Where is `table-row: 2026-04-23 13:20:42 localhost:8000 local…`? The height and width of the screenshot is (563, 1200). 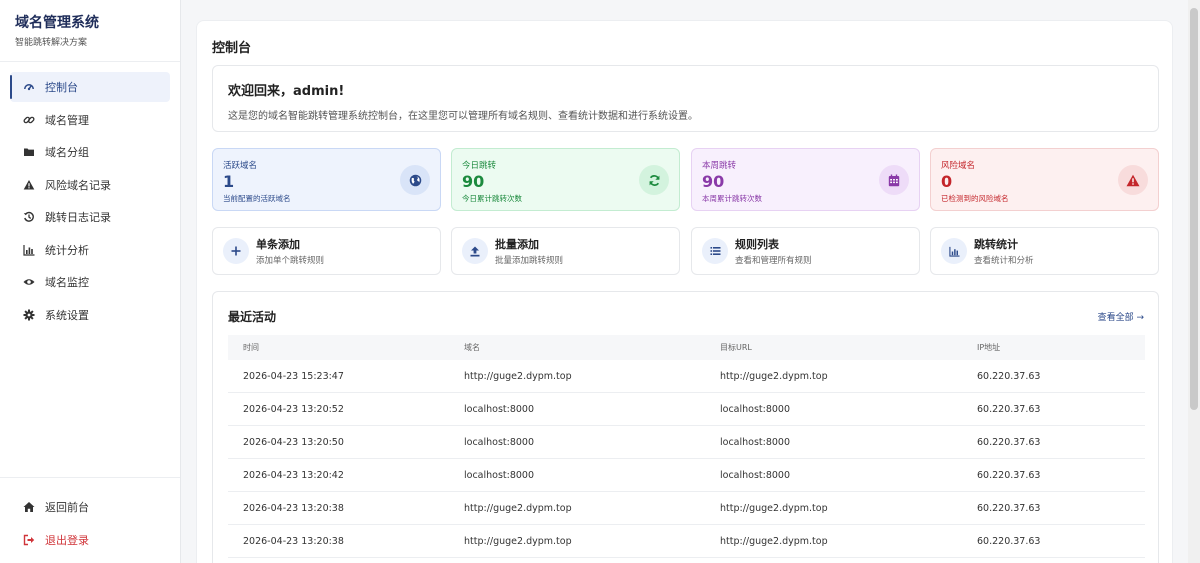 table-row: 2026-04-23 13:20:42 localhost:8000 local… is located at coordinates (686, 475).